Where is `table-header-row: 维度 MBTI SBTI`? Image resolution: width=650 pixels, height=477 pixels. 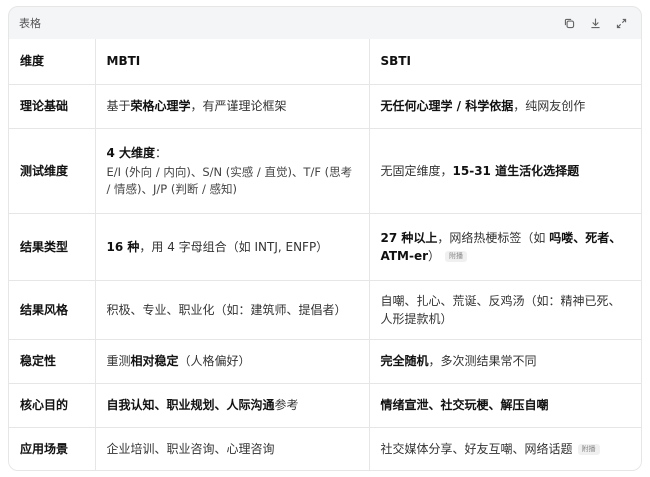
table-header-row: 维度 MBTI SBTI is located at coordinates (325, 61).